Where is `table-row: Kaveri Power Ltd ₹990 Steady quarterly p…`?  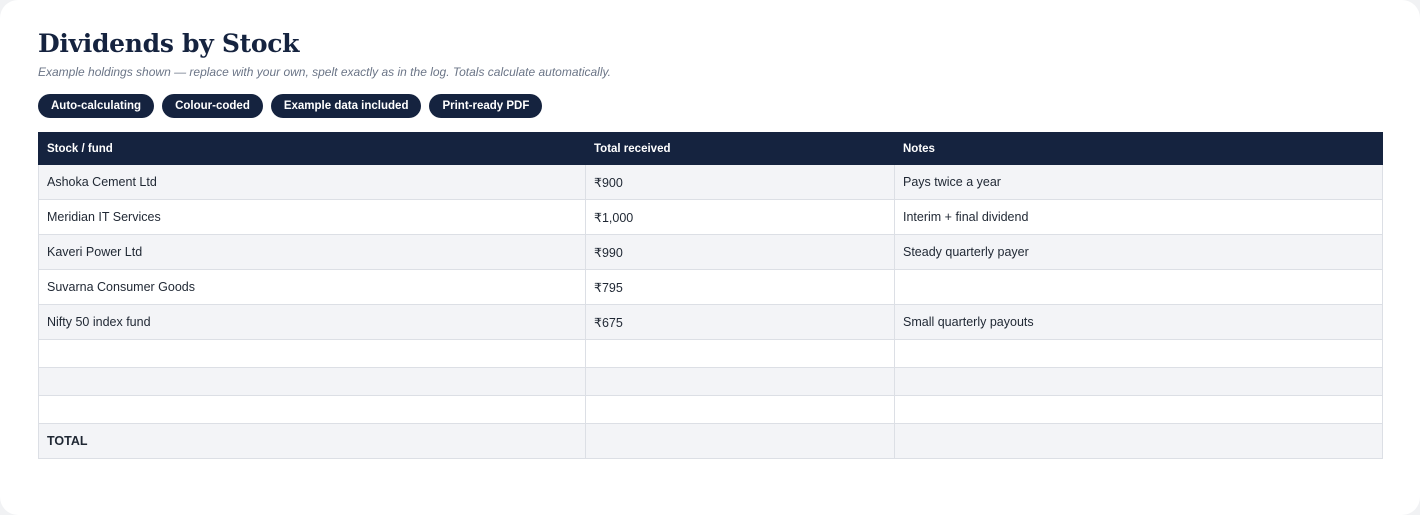 table-row: Kaveri Power Ltd ₹990 Steady quarterly p… is located at coordinates (710, 252).